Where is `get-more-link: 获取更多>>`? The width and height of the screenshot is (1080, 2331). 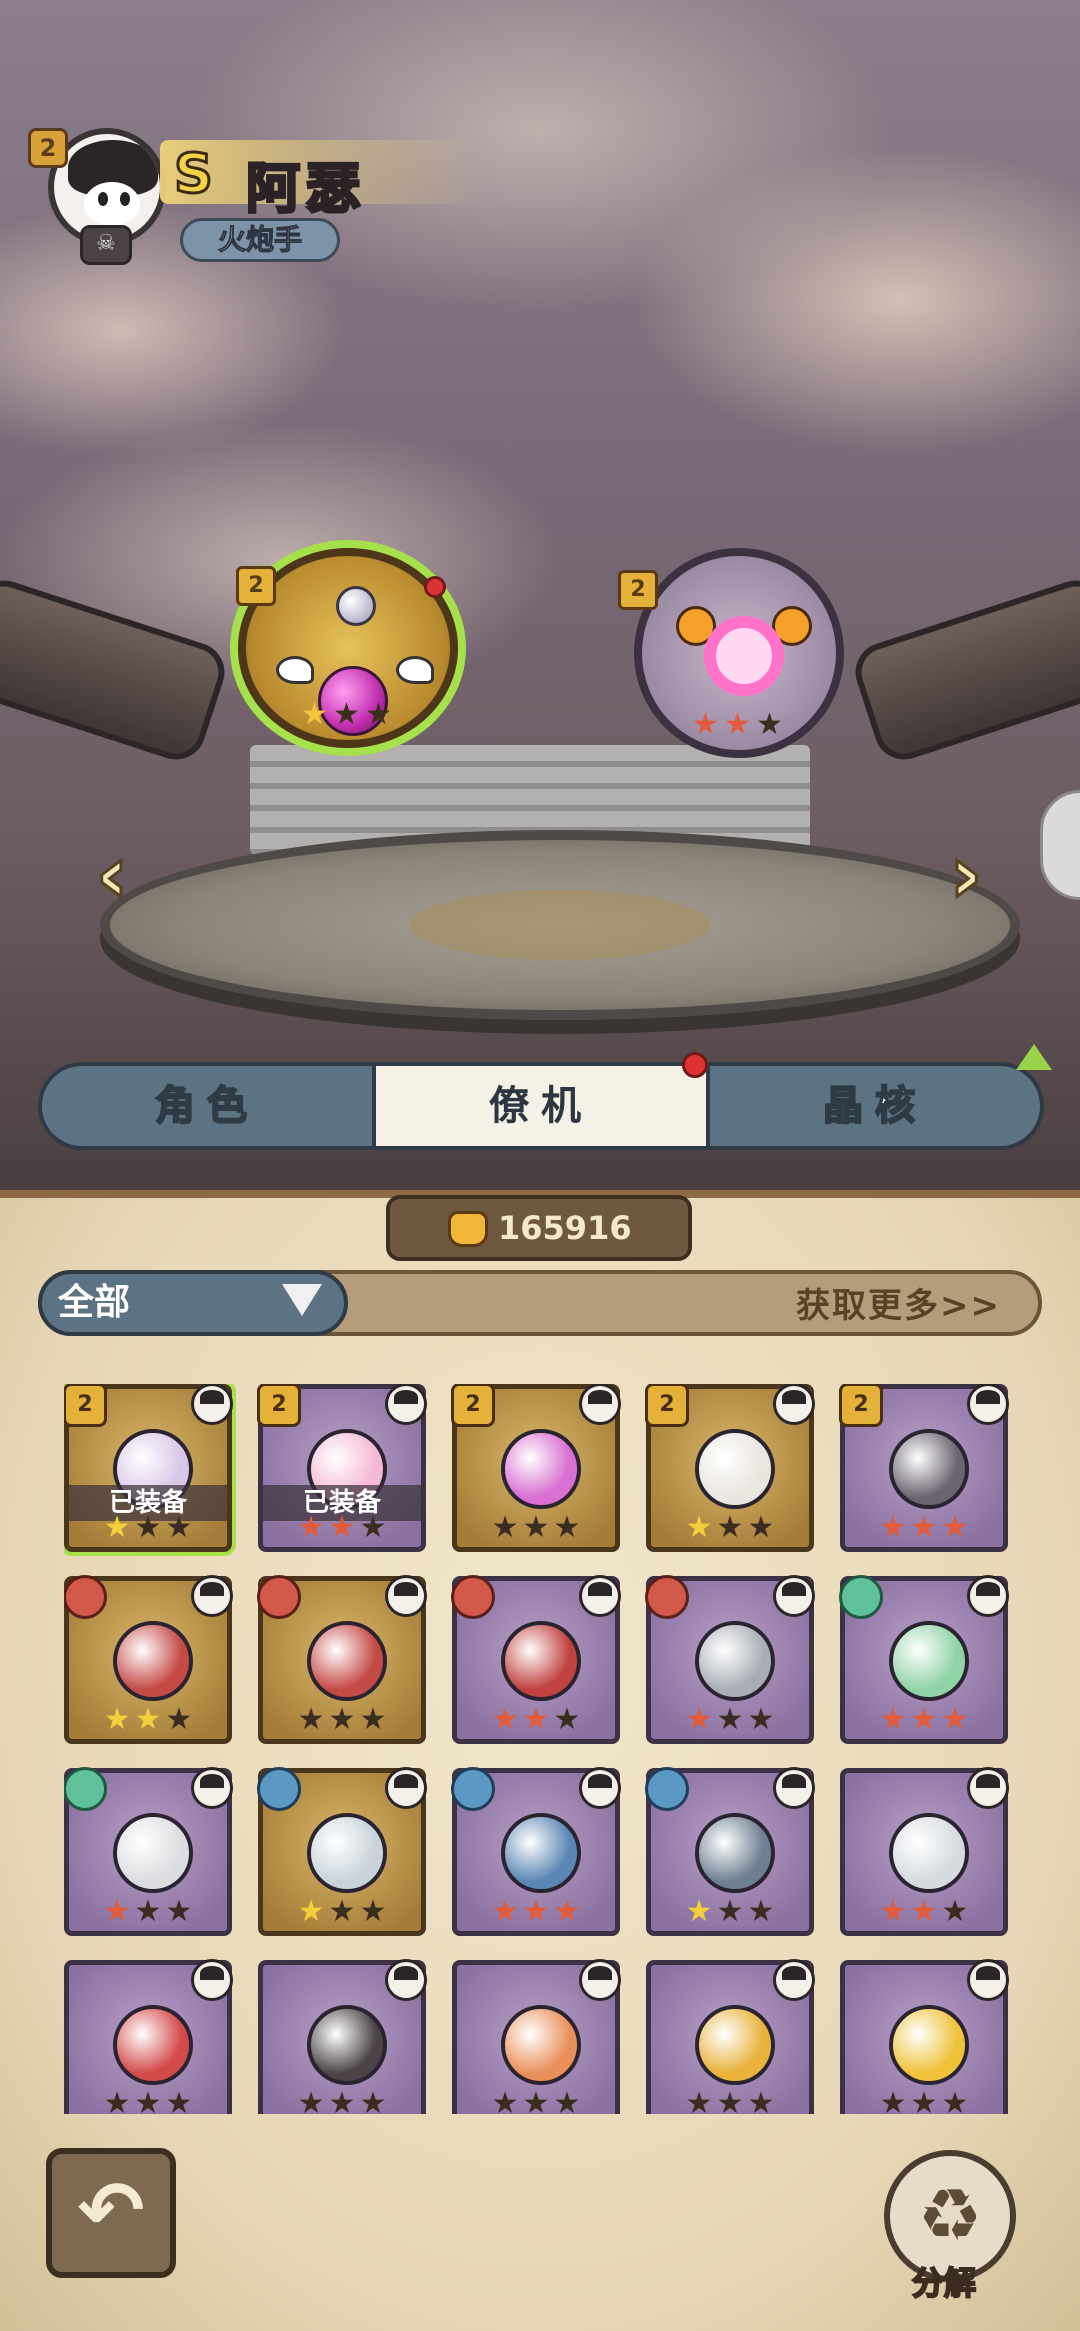 get-more-link: 获取更多>> is located at coordinates (898, 1302).